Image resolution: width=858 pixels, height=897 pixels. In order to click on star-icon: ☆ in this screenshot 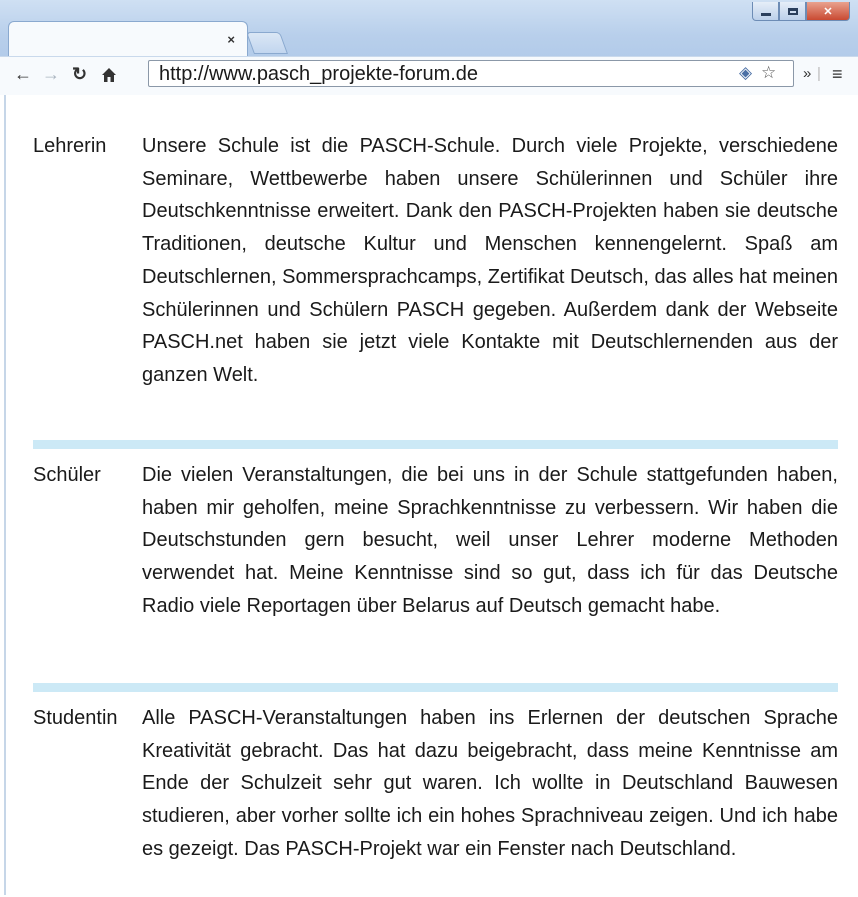, I will do `click(768, 73)`.